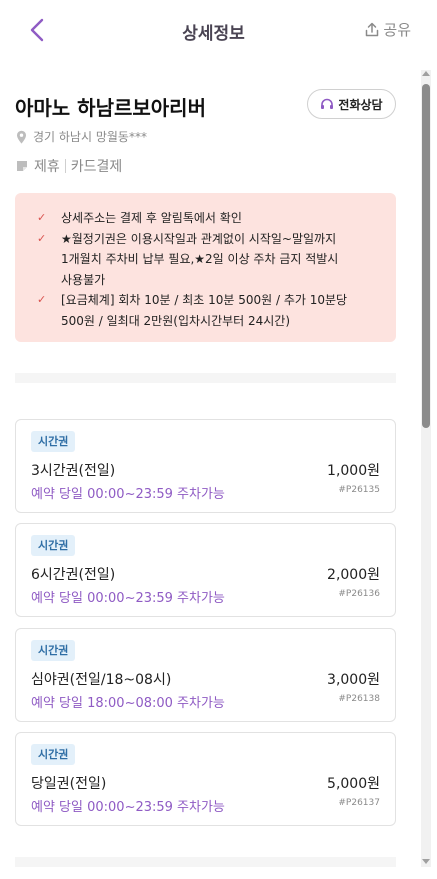  I want to click on ticket-name: 심야권(전일/18~08시), so click(101, 680).